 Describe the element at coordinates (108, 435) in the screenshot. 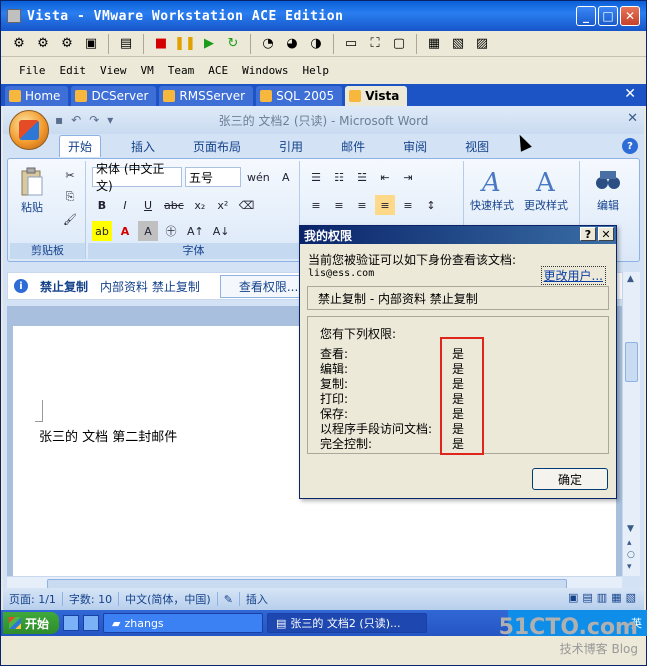

I see `document-text: 张三的 文档 第二封邮件` at that location.